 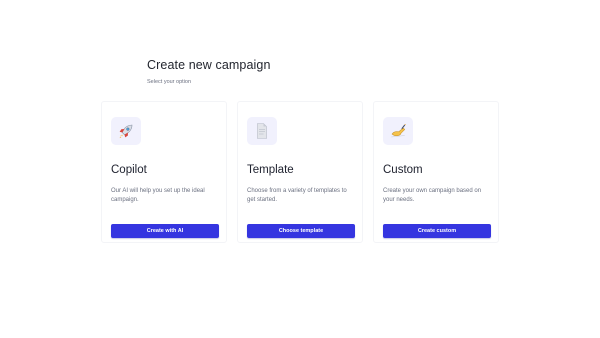 I want to click on page-subtitle: Select your option, so click(x=169, y=82).